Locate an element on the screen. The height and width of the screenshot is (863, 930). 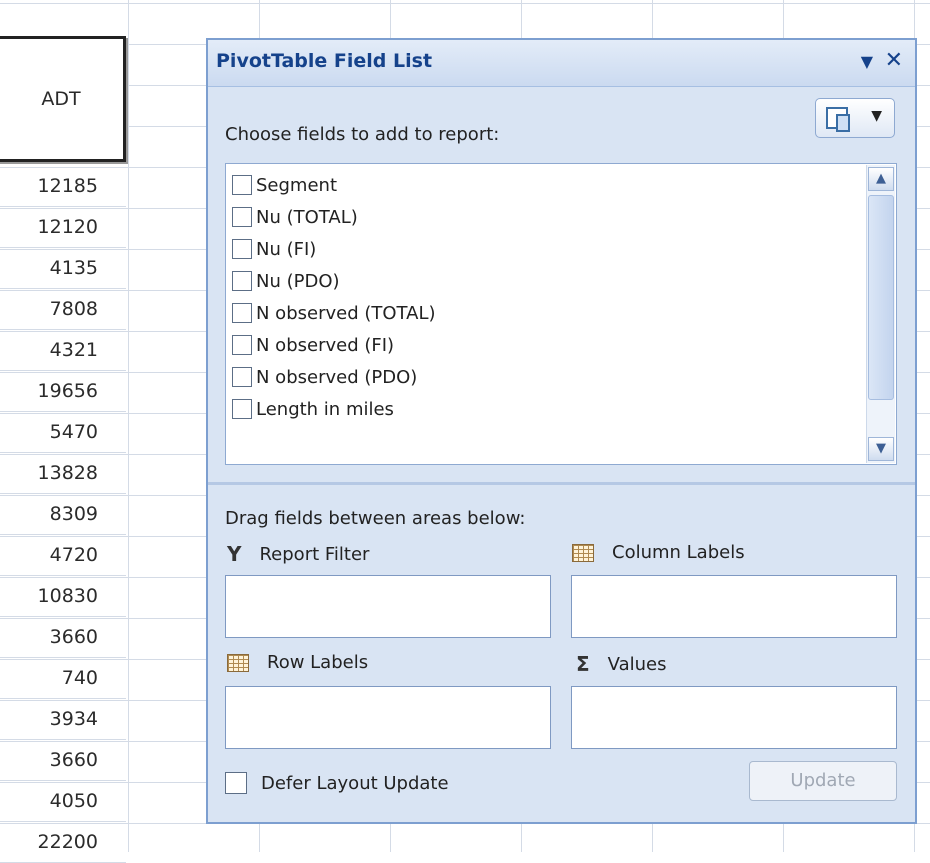
cell-value: 3934 is located at coordinates (63, 719).